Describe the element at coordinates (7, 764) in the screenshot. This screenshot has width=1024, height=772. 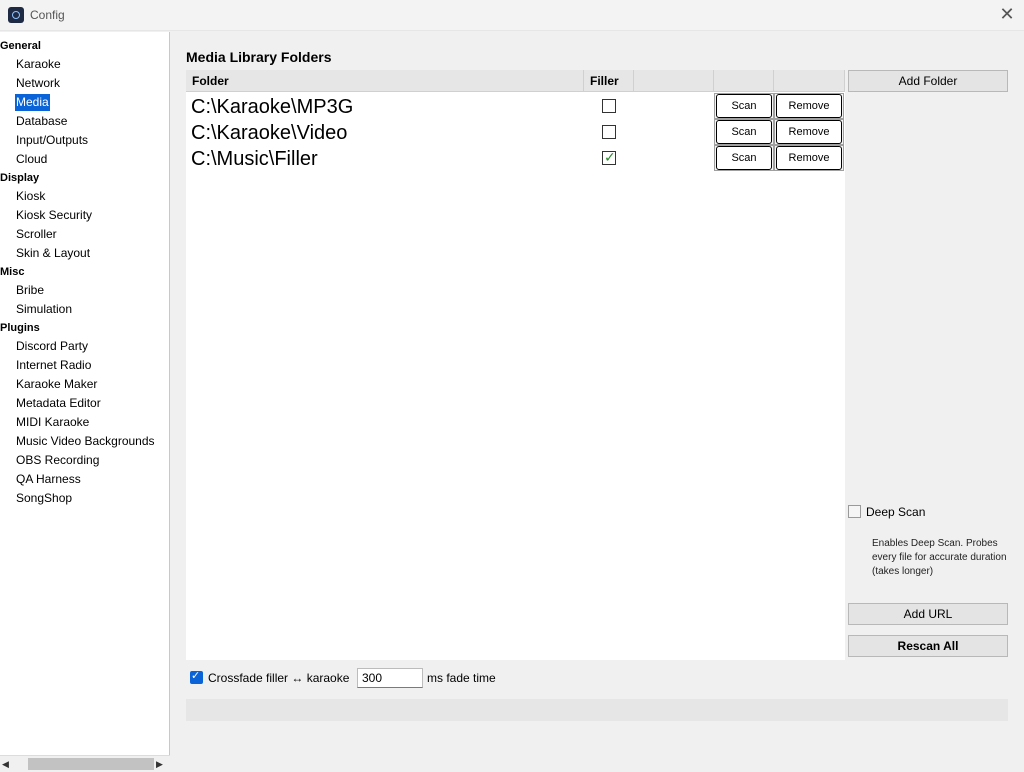
I see `scroll-left-icon: ◀` at that location.